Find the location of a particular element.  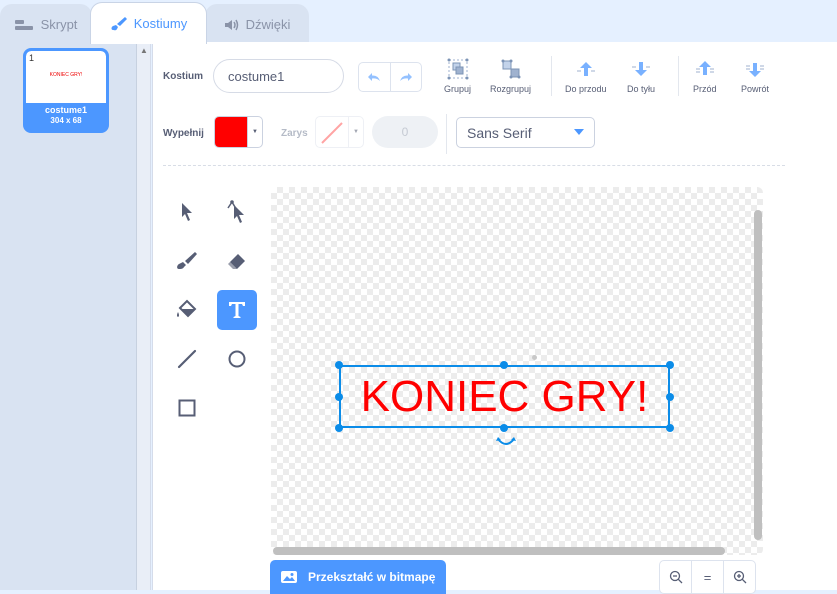

costume-list-scrollbar: ▲ is located at coordinates (144, 316).